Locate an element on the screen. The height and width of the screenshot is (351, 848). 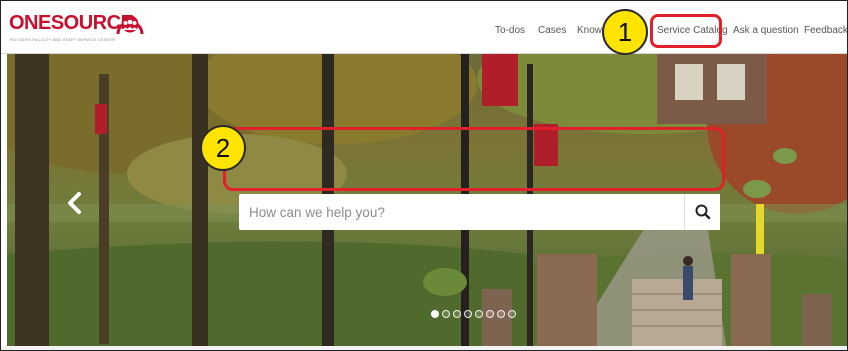
search-highlight is located at coordinates (474, 159).